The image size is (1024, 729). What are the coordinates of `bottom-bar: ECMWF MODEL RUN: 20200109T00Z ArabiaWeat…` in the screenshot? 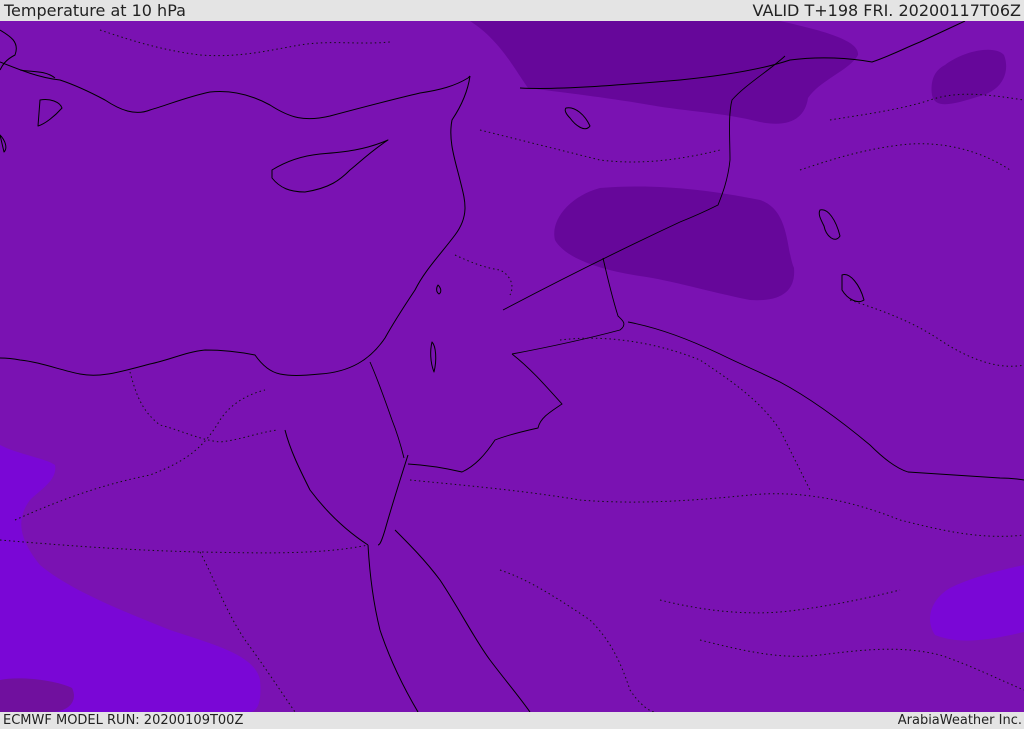 It's located at (512, 720).